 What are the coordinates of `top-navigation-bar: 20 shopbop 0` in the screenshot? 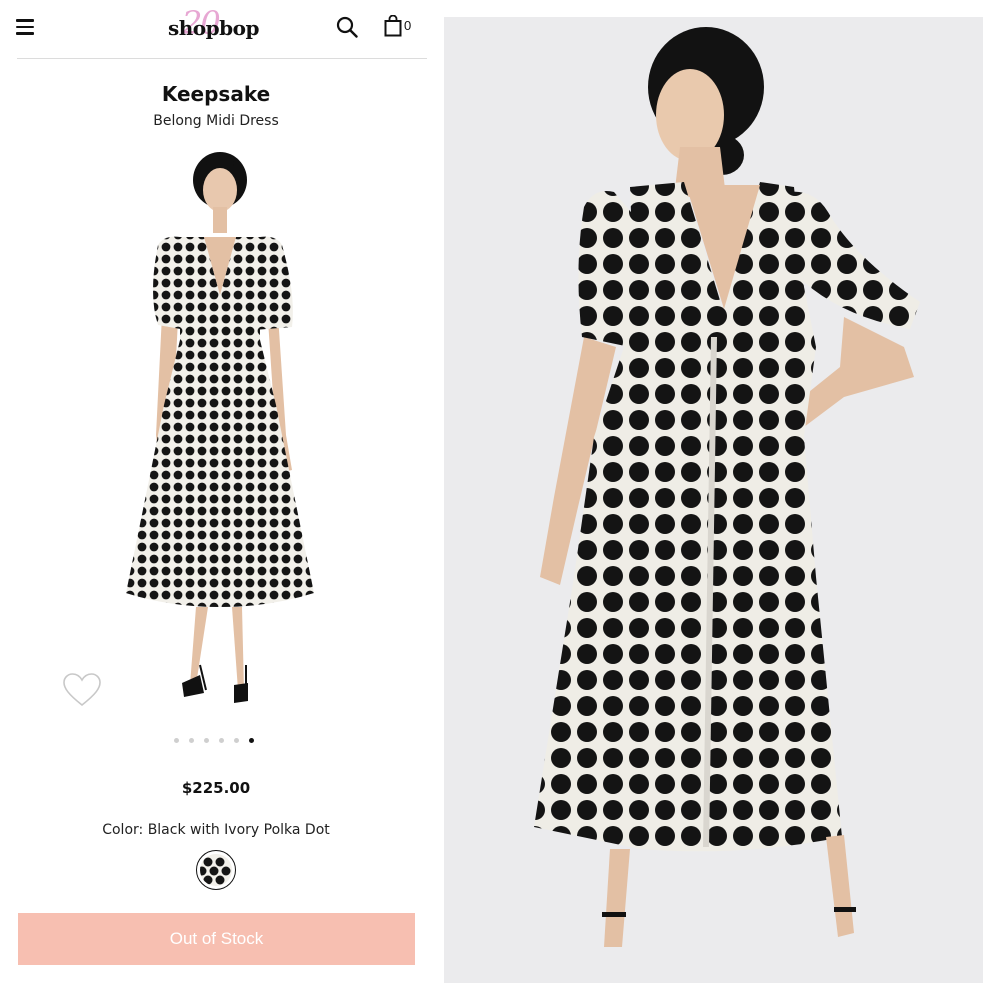 It's located at (216, 29).